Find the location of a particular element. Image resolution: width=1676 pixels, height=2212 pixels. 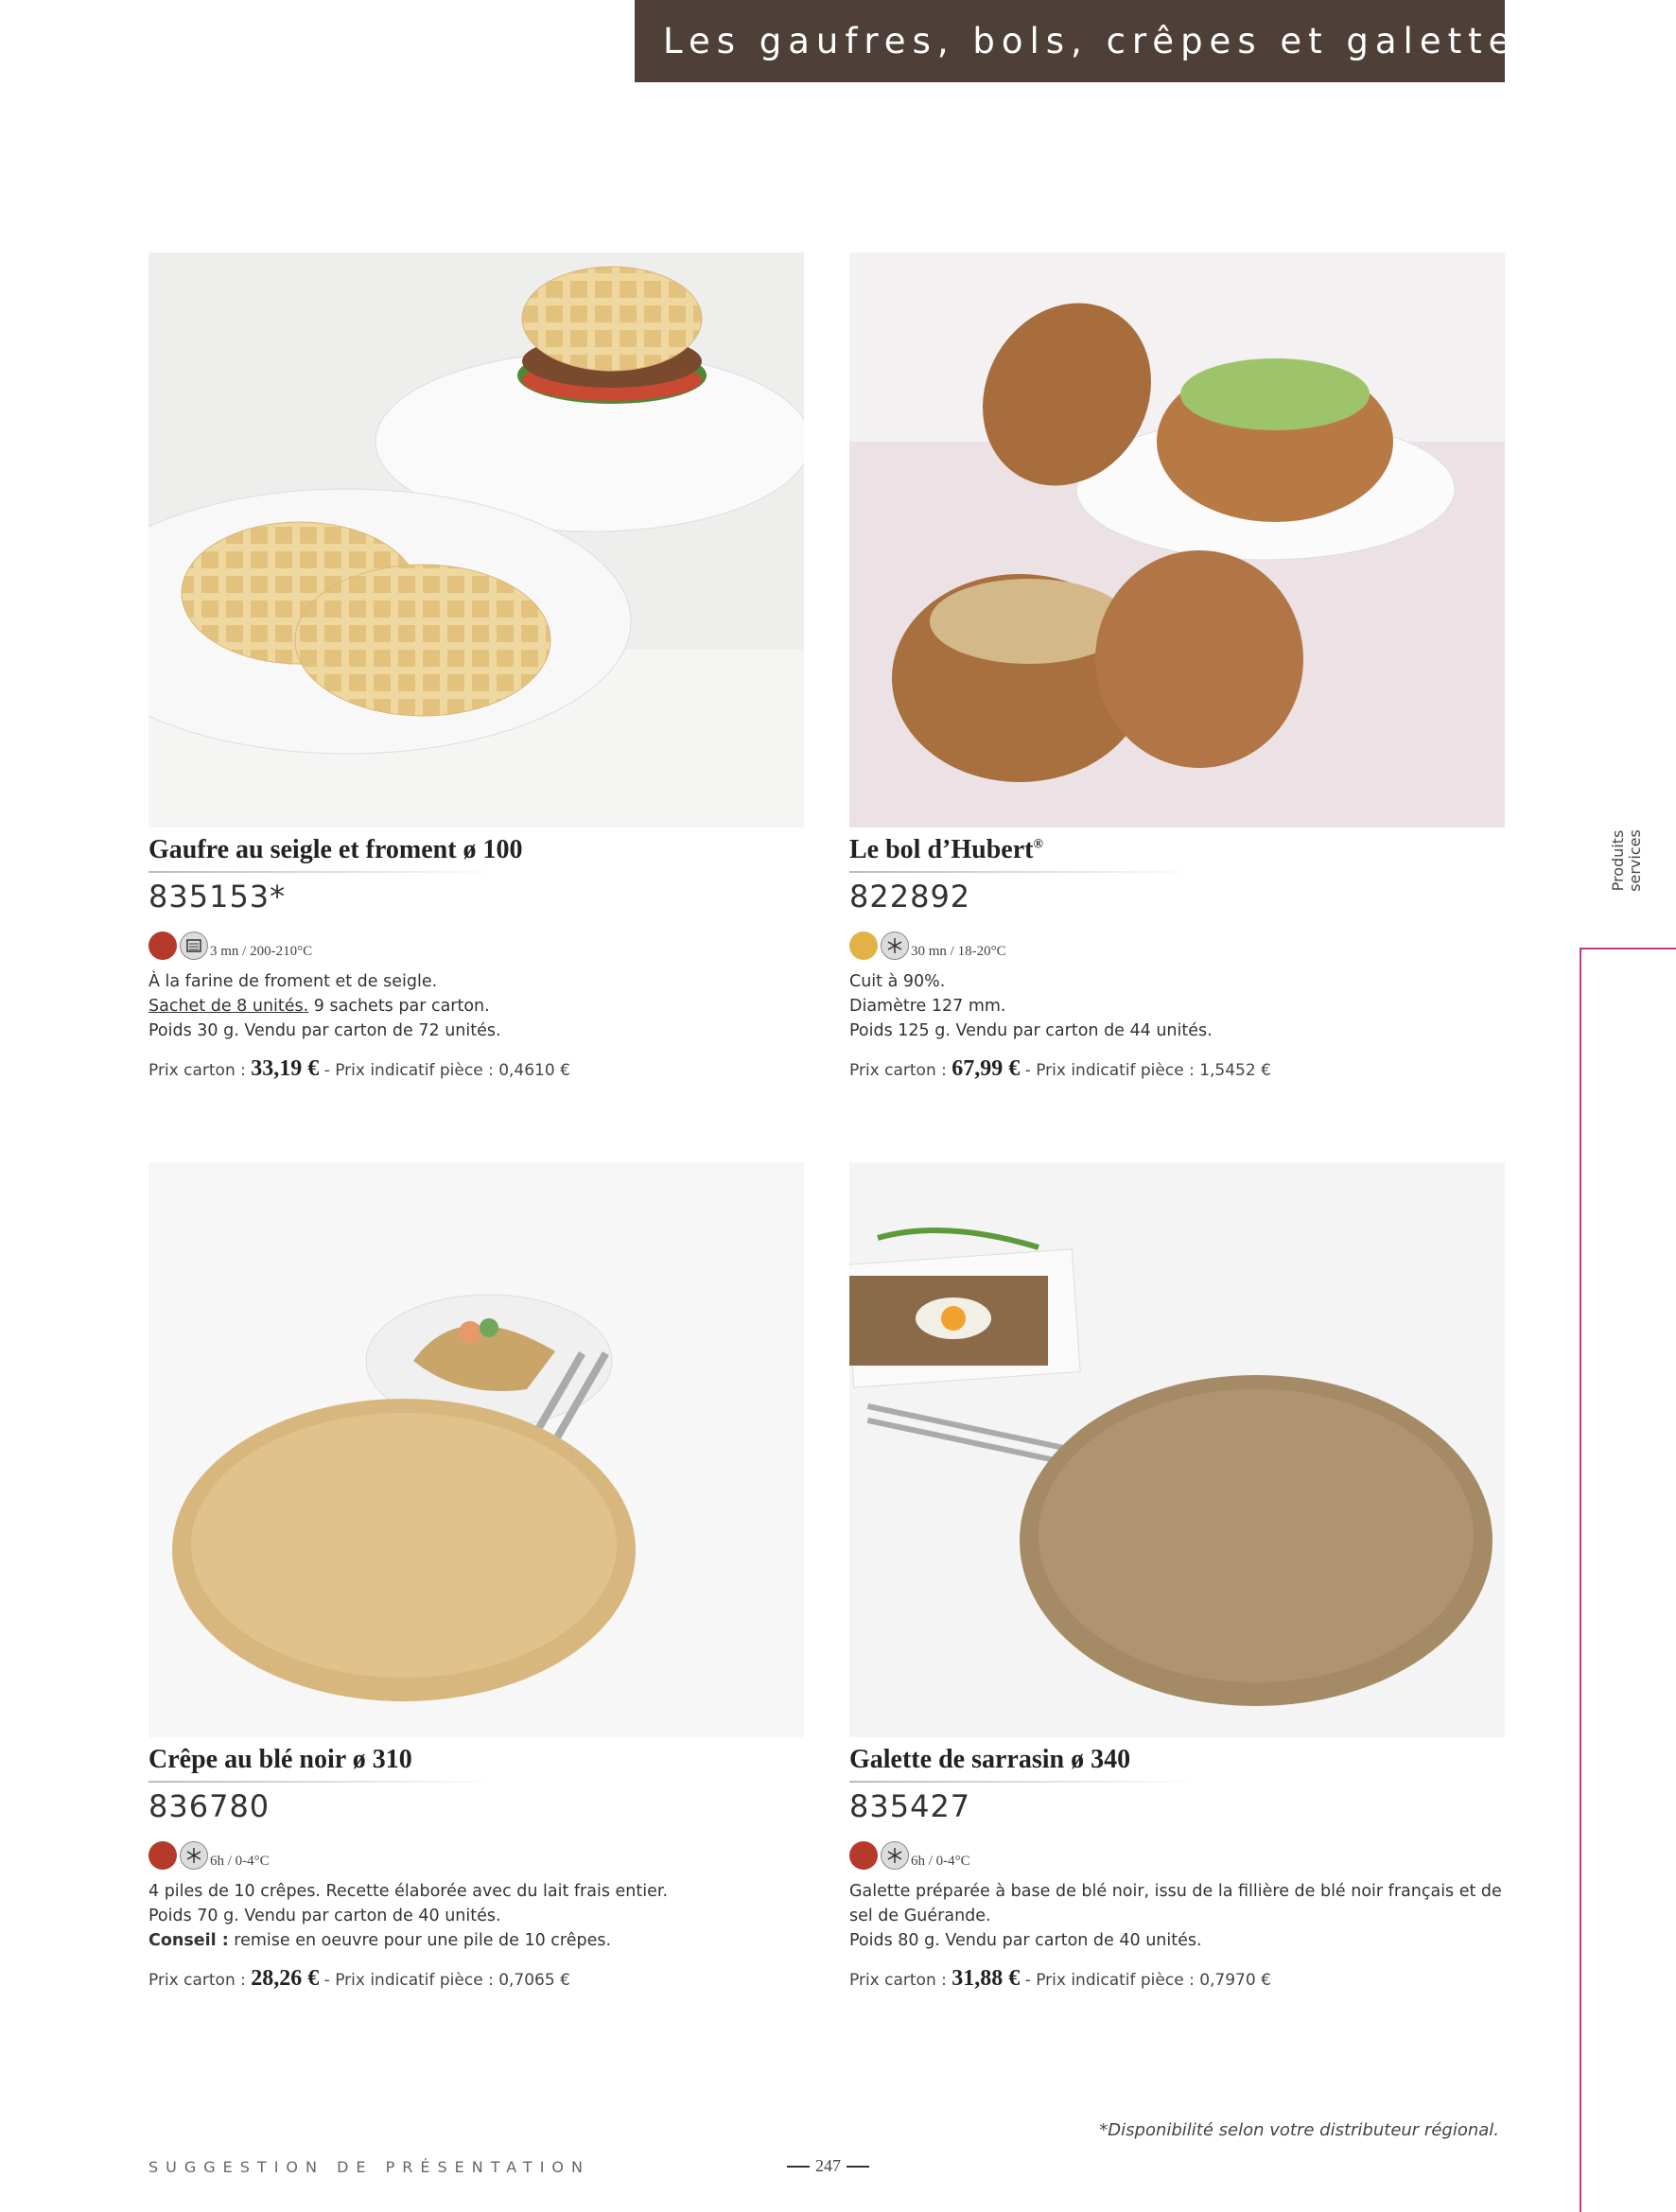

product-name: Galette de sarrasin ø 340 is located at coordinates (1177, 1760).